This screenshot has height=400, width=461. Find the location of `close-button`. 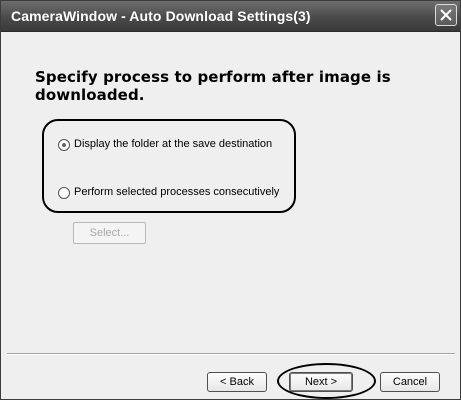

close-button is located at coordinates (446, 15).